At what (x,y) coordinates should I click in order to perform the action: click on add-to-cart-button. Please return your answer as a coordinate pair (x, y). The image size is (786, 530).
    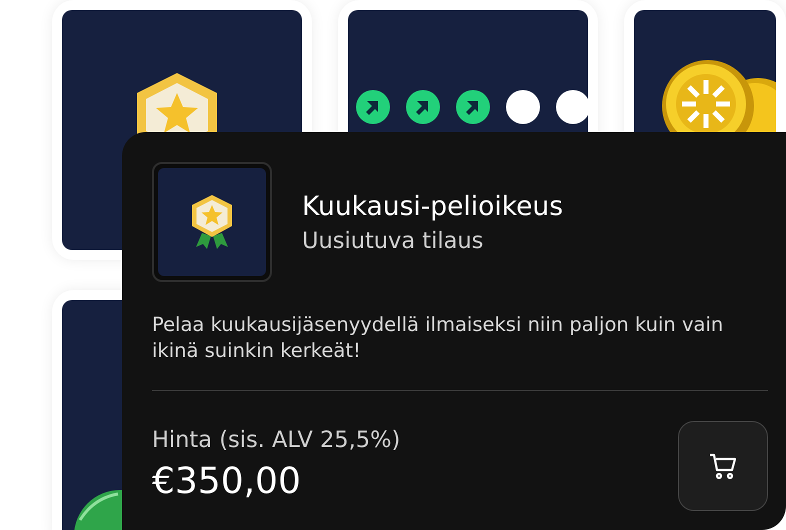
    Looking at the image, I should click on (723, 466).